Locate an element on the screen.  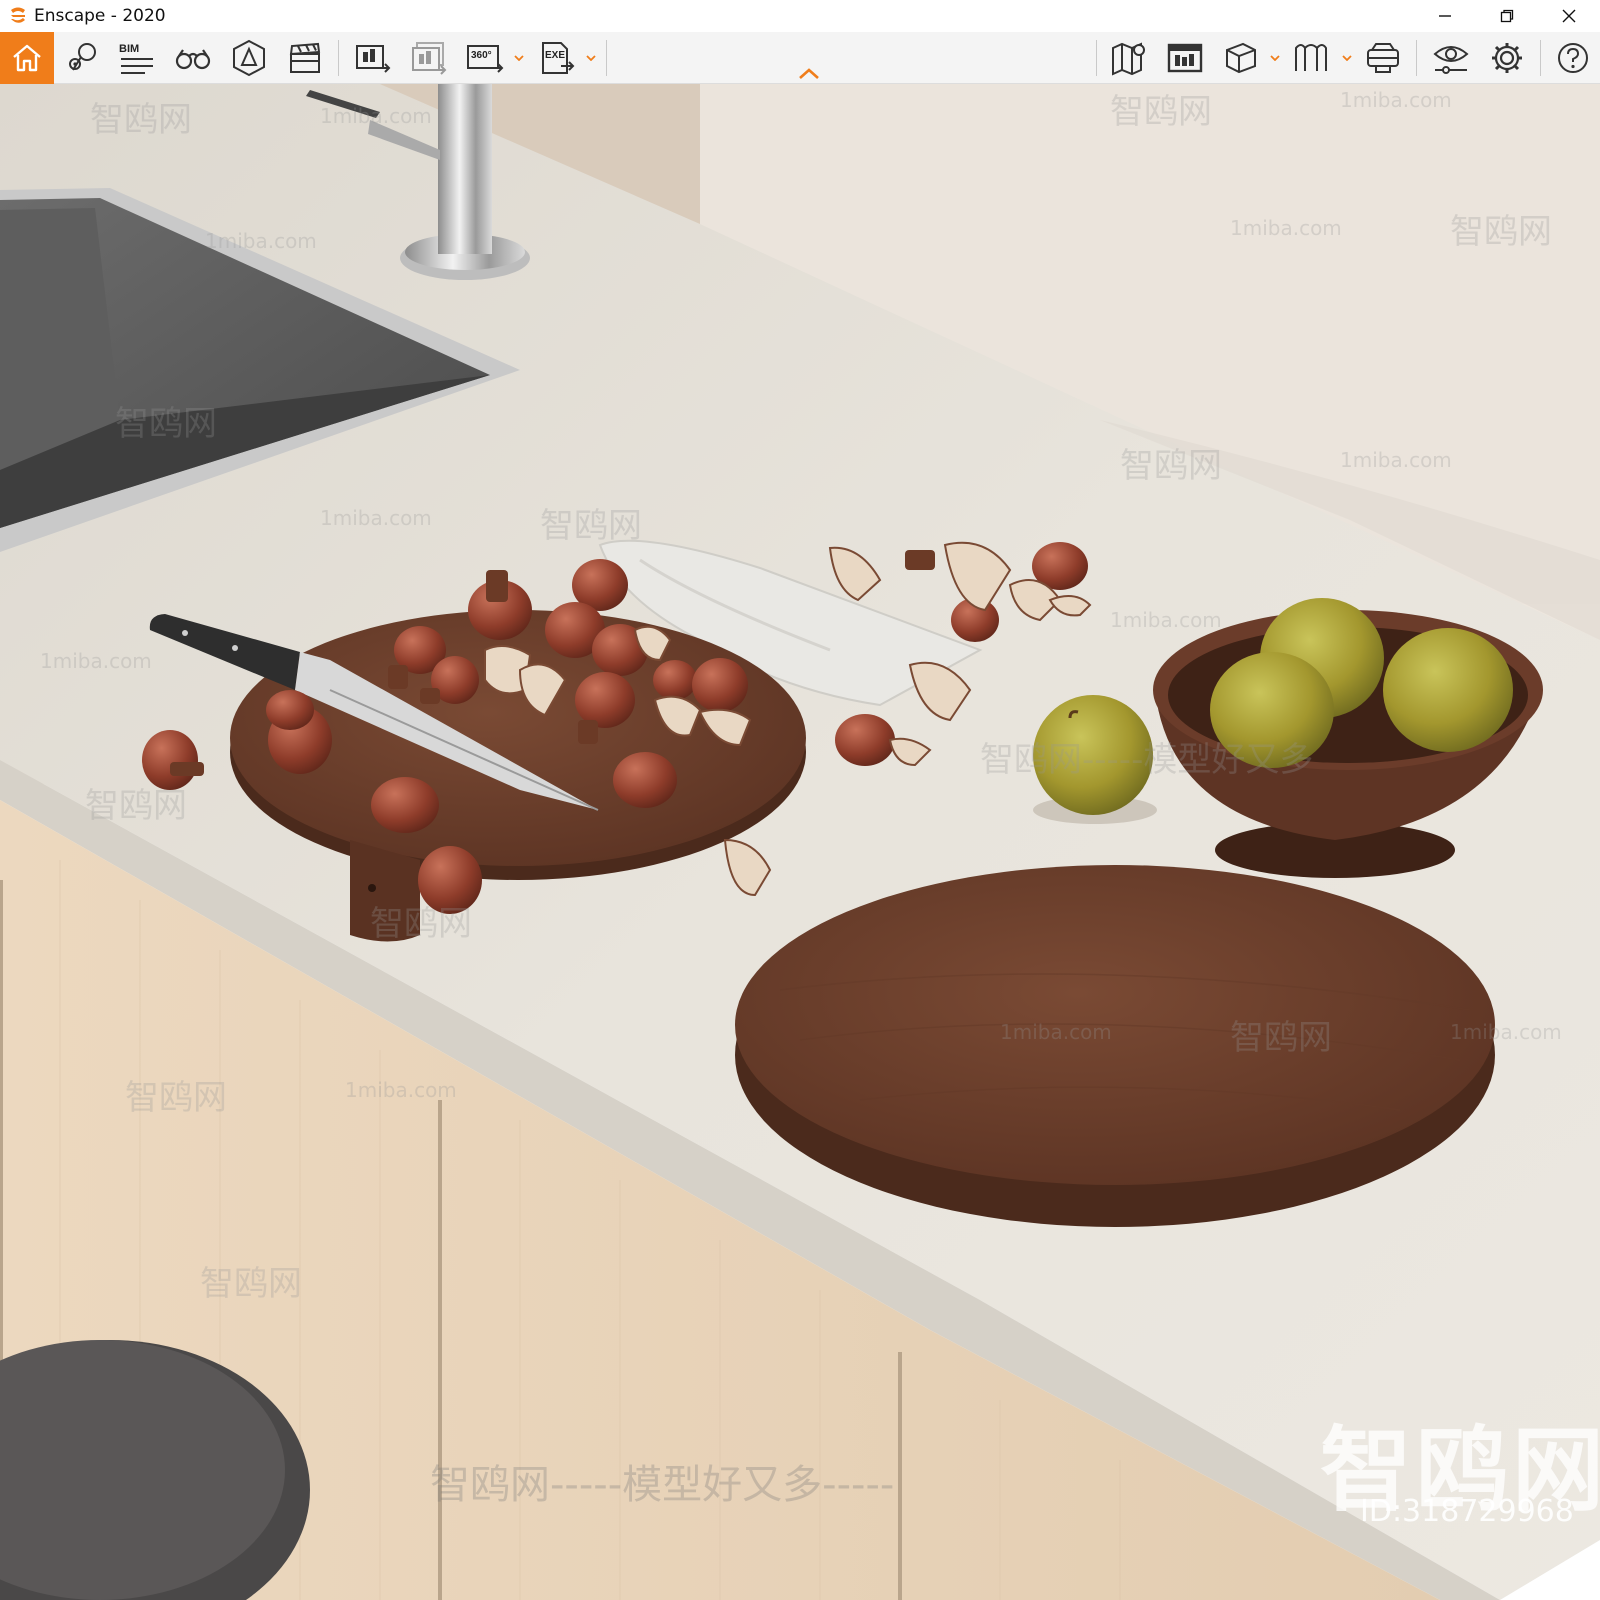
vr-headset-icon is located at coordinates (1383, 58).